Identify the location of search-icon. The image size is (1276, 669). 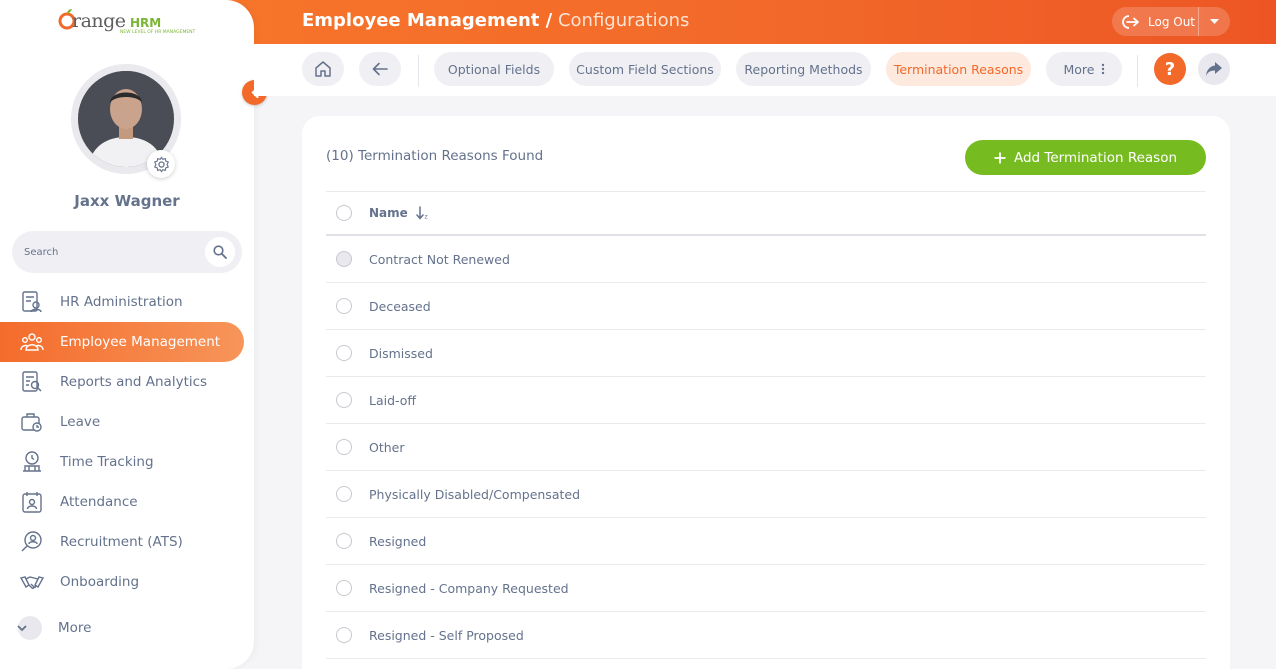
(220, 252).